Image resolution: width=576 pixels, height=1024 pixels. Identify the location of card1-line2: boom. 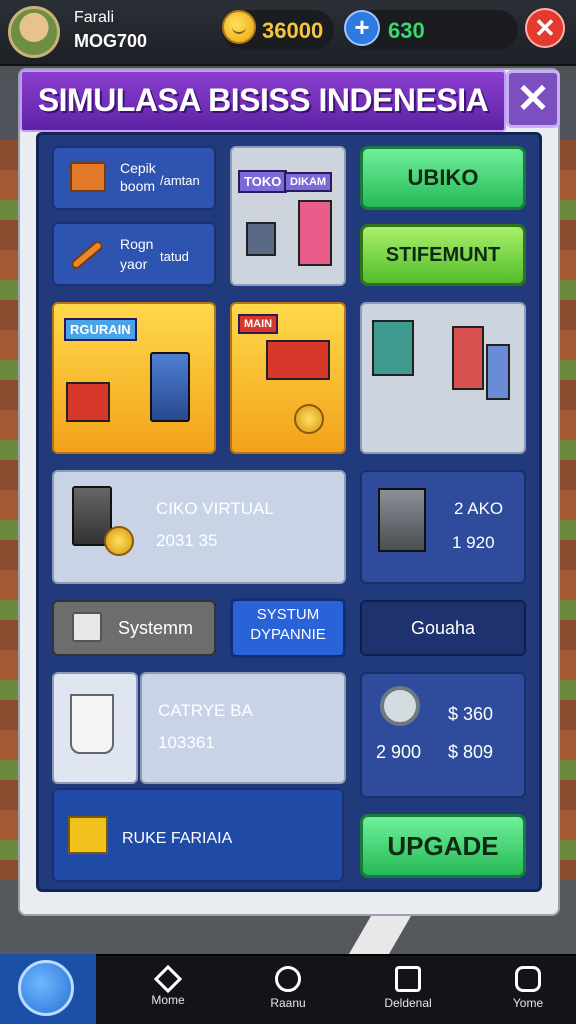
(138, 186).